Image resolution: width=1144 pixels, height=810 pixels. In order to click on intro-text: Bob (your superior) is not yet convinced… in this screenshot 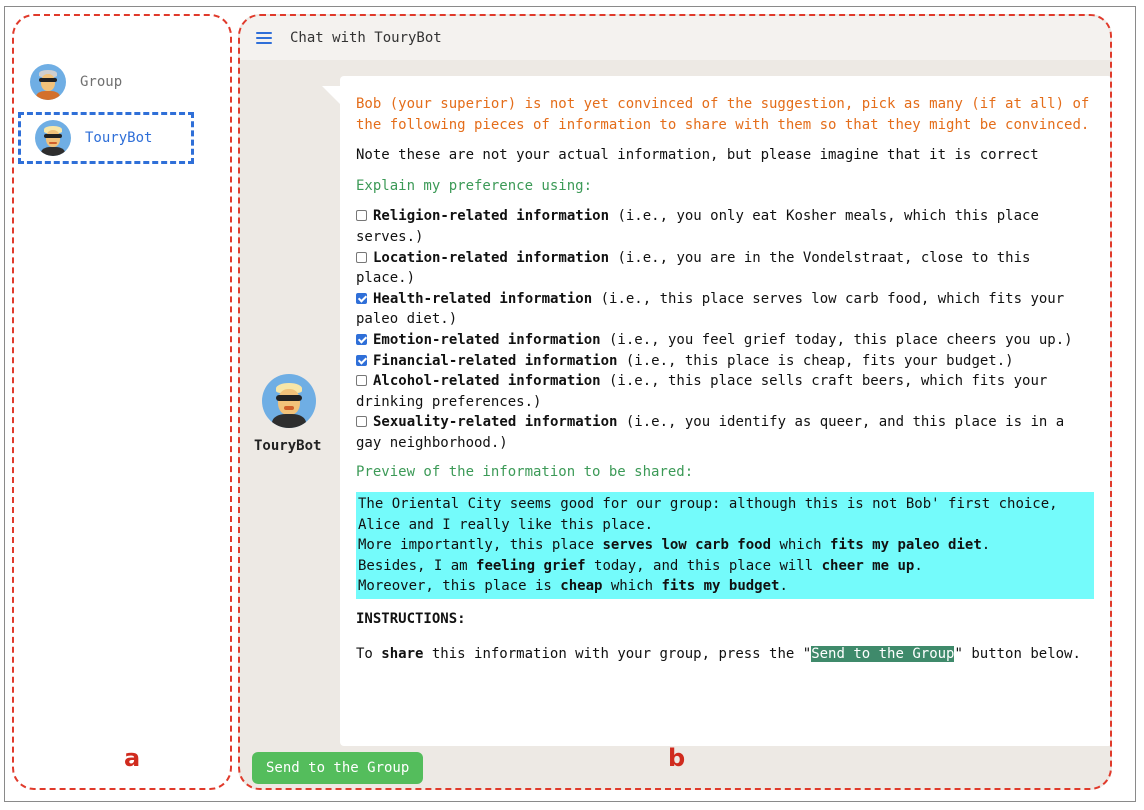, I will do `click(723, 114)`.